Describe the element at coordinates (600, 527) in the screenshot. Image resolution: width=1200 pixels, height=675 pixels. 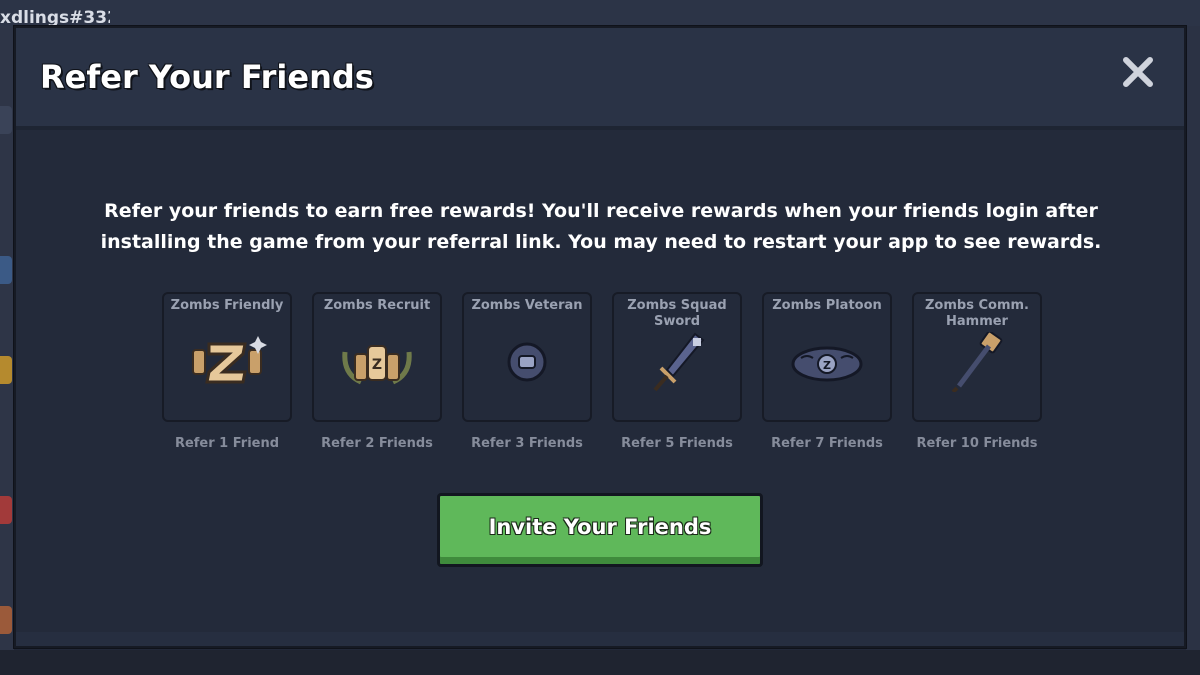
I see `invite-button-label: Invite Your Friends` at that location.